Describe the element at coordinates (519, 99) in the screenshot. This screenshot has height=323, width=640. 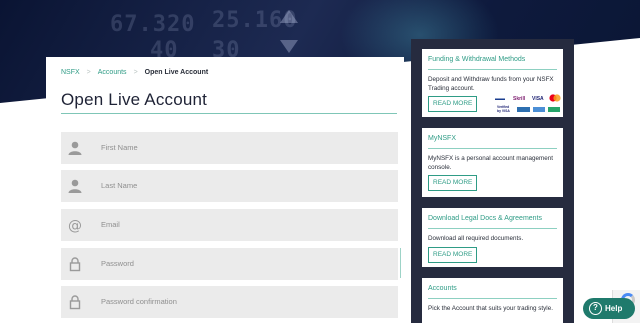
I see `skrill-logo: Skrill` at that location.